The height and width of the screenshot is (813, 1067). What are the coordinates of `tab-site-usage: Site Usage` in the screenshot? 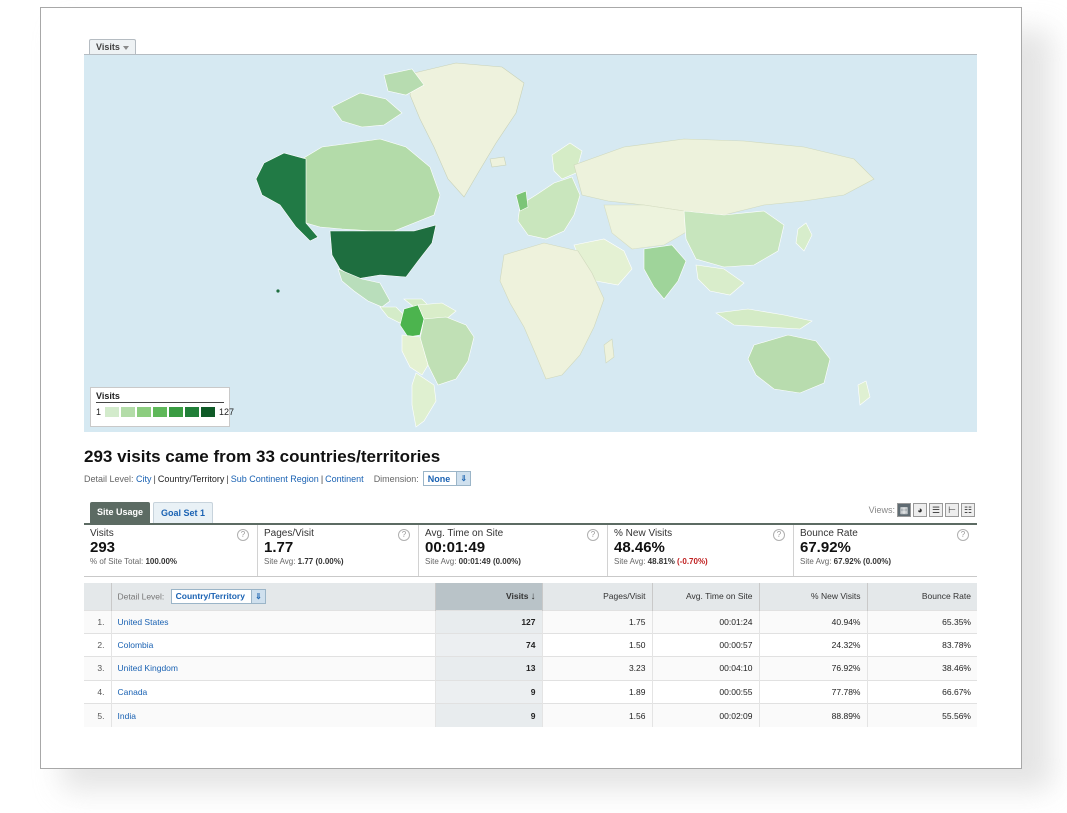 It's located at (120, 512).